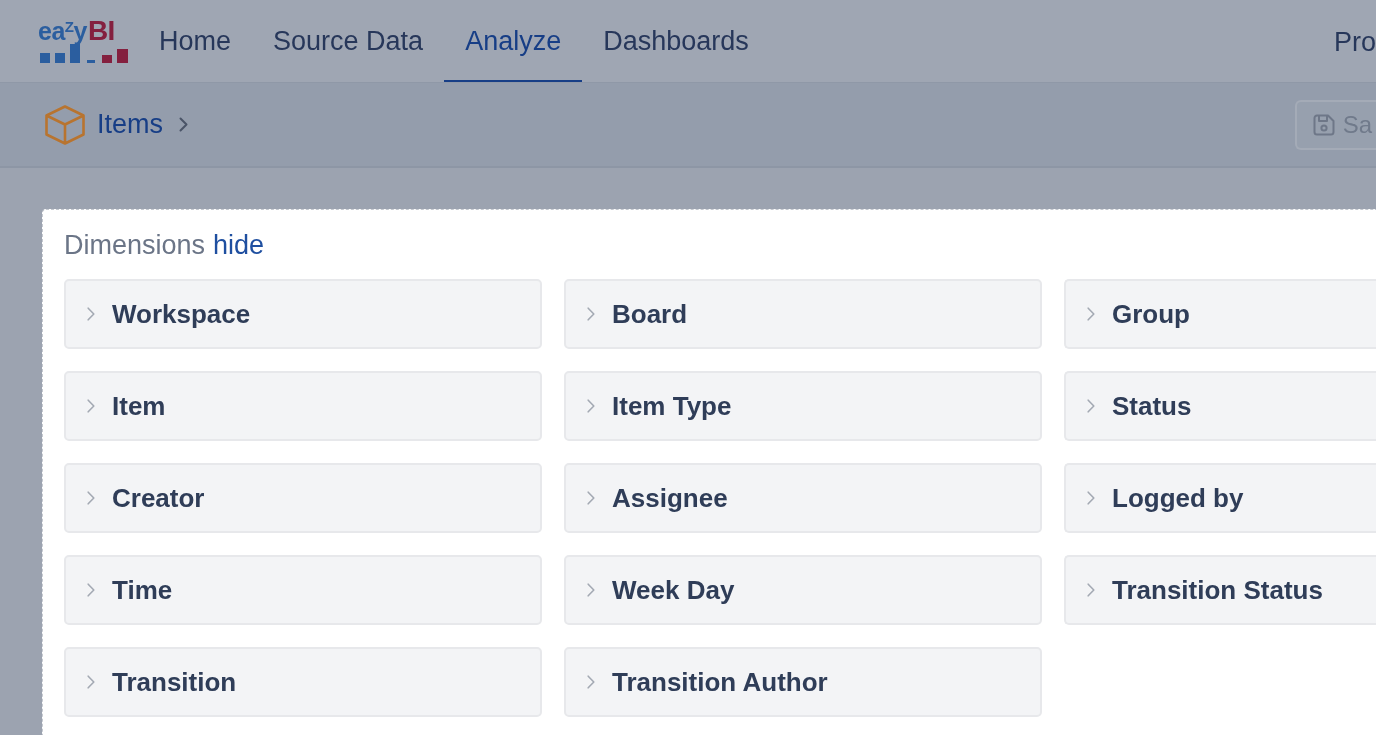 This screenshot has height=735, width=1376. I want to click on dimension-item: Workspace, so click(303, 314).